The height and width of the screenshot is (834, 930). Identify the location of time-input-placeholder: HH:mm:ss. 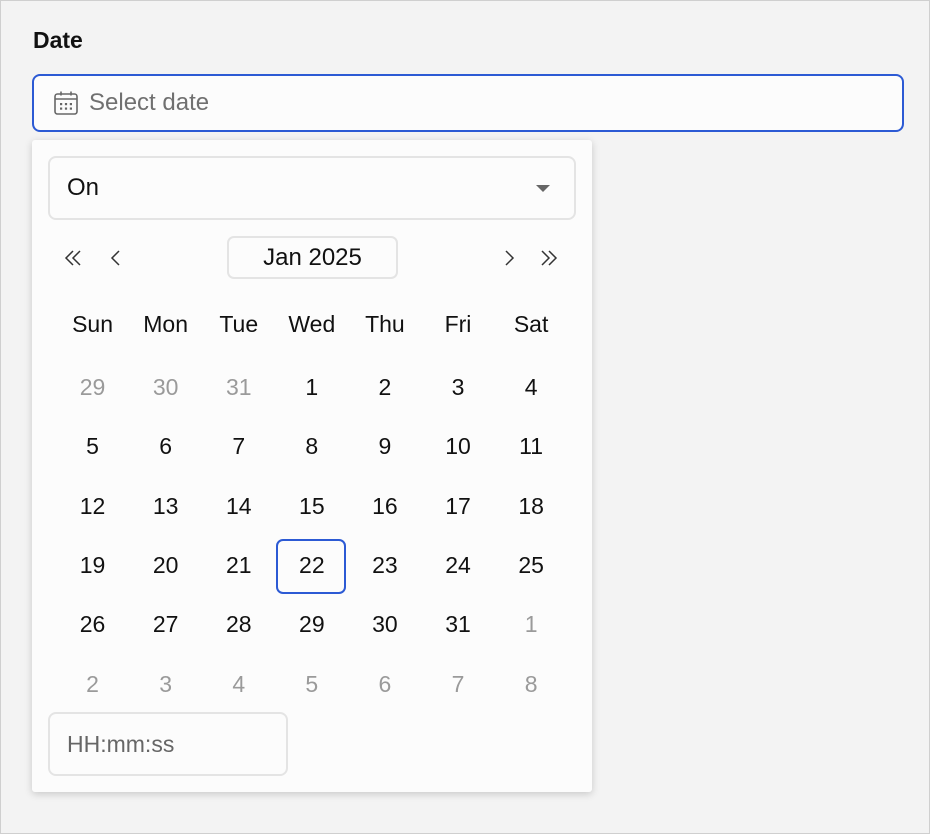
(121, 743).